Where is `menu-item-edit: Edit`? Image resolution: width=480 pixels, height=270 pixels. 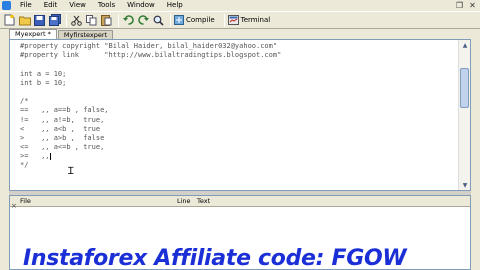 menu-item-edit: Edit is located at coordinates (51, 5).